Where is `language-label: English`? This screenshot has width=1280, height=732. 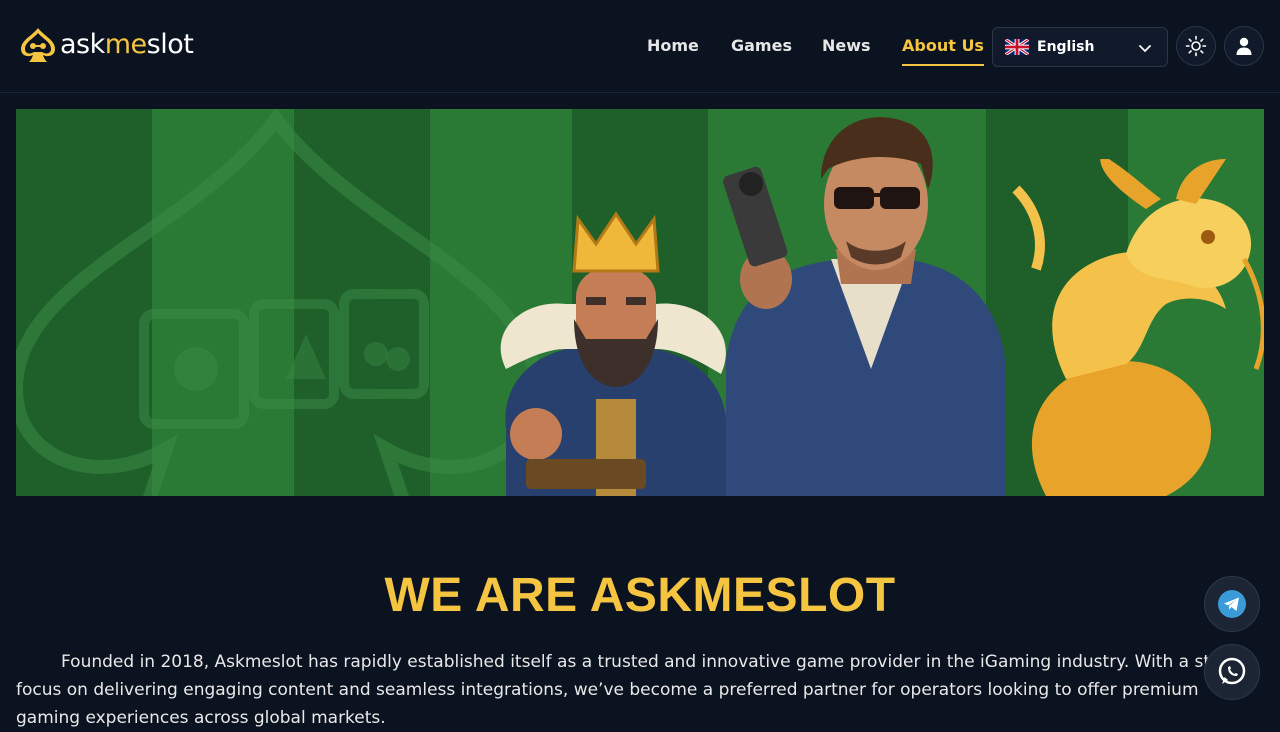
language-label: English is located at coordinates (1066, 47).